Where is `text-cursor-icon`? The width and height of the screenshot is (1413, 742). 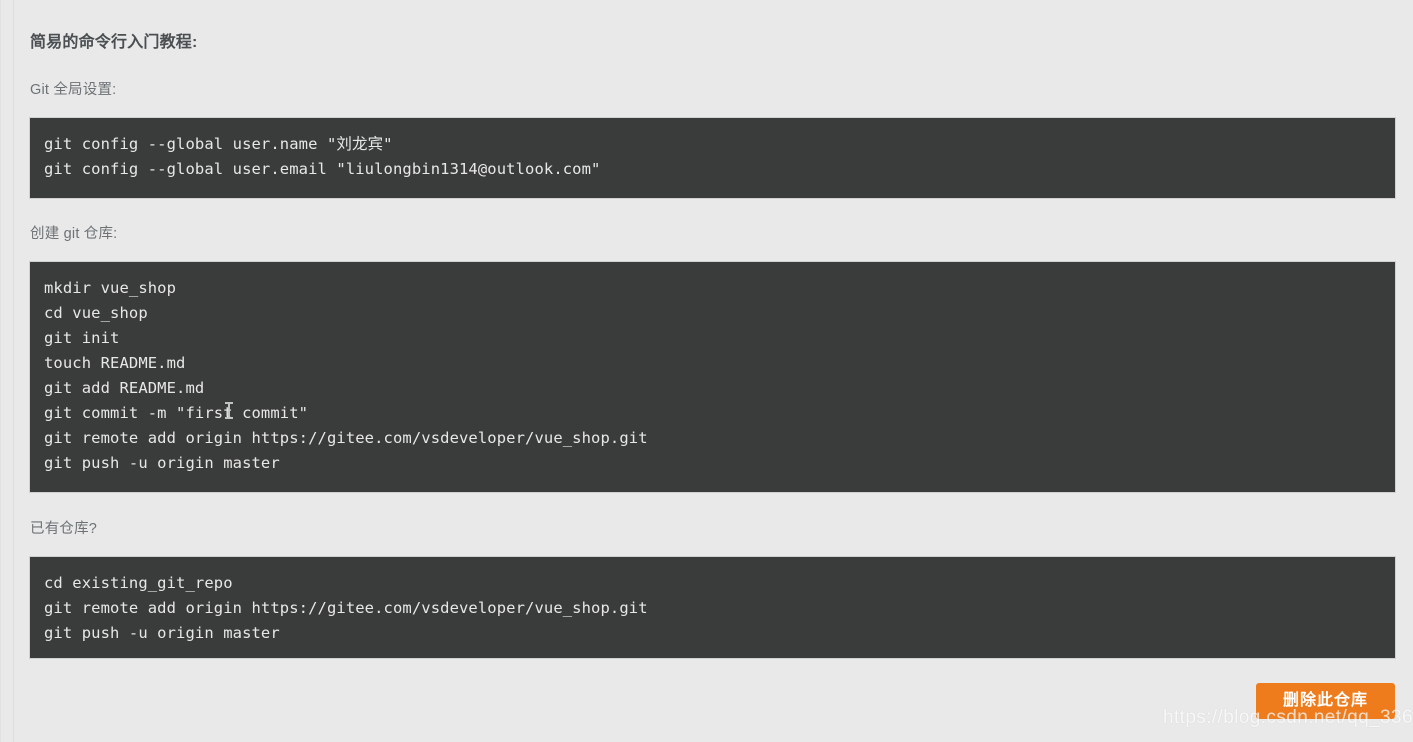 text-cursor-icon is located at coordinates (229, 410).